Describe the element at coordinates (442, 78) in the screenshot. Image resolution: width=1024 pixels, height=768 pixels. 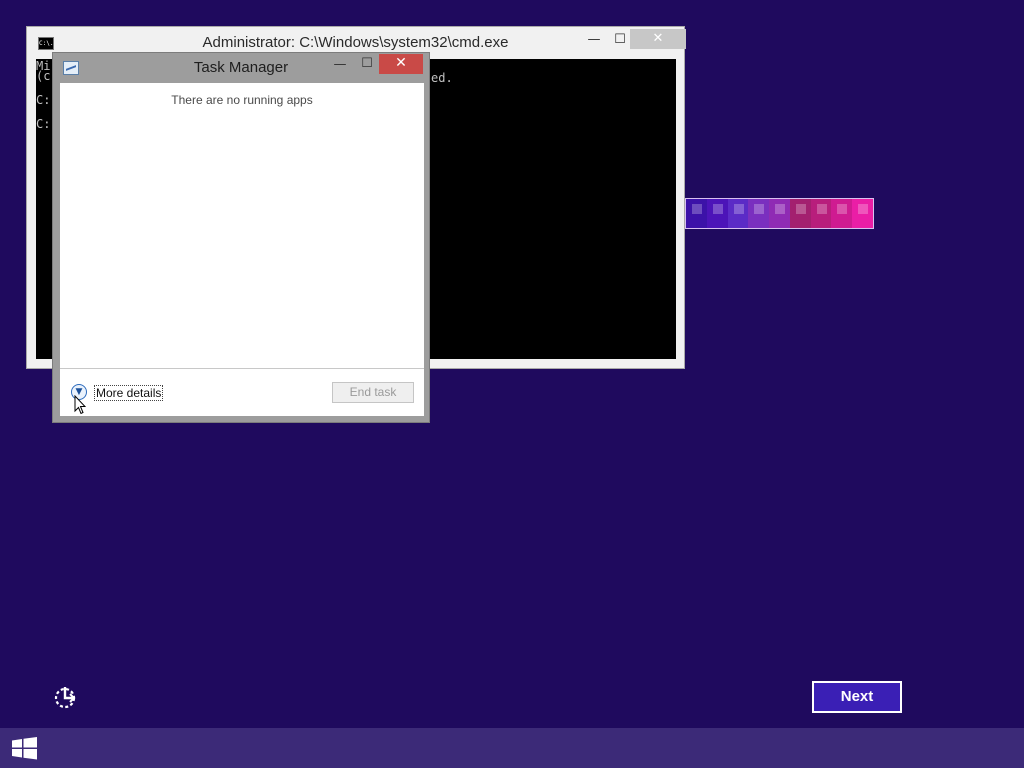
I see `console-line: ed.` at that location.